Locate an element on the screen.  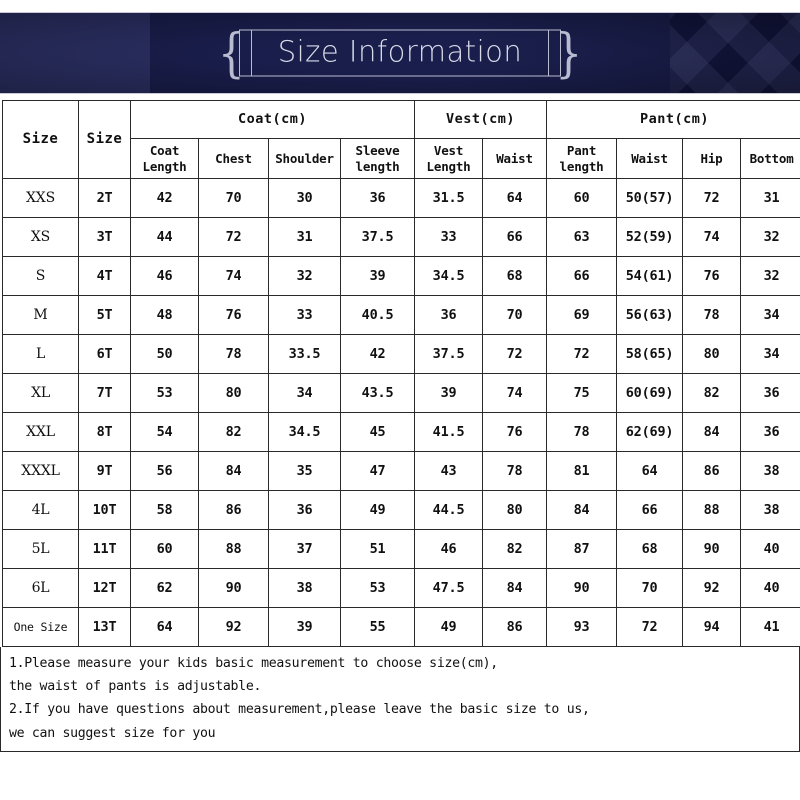
cell-sleeve-length: 39 is located at coordinates (377, 276).